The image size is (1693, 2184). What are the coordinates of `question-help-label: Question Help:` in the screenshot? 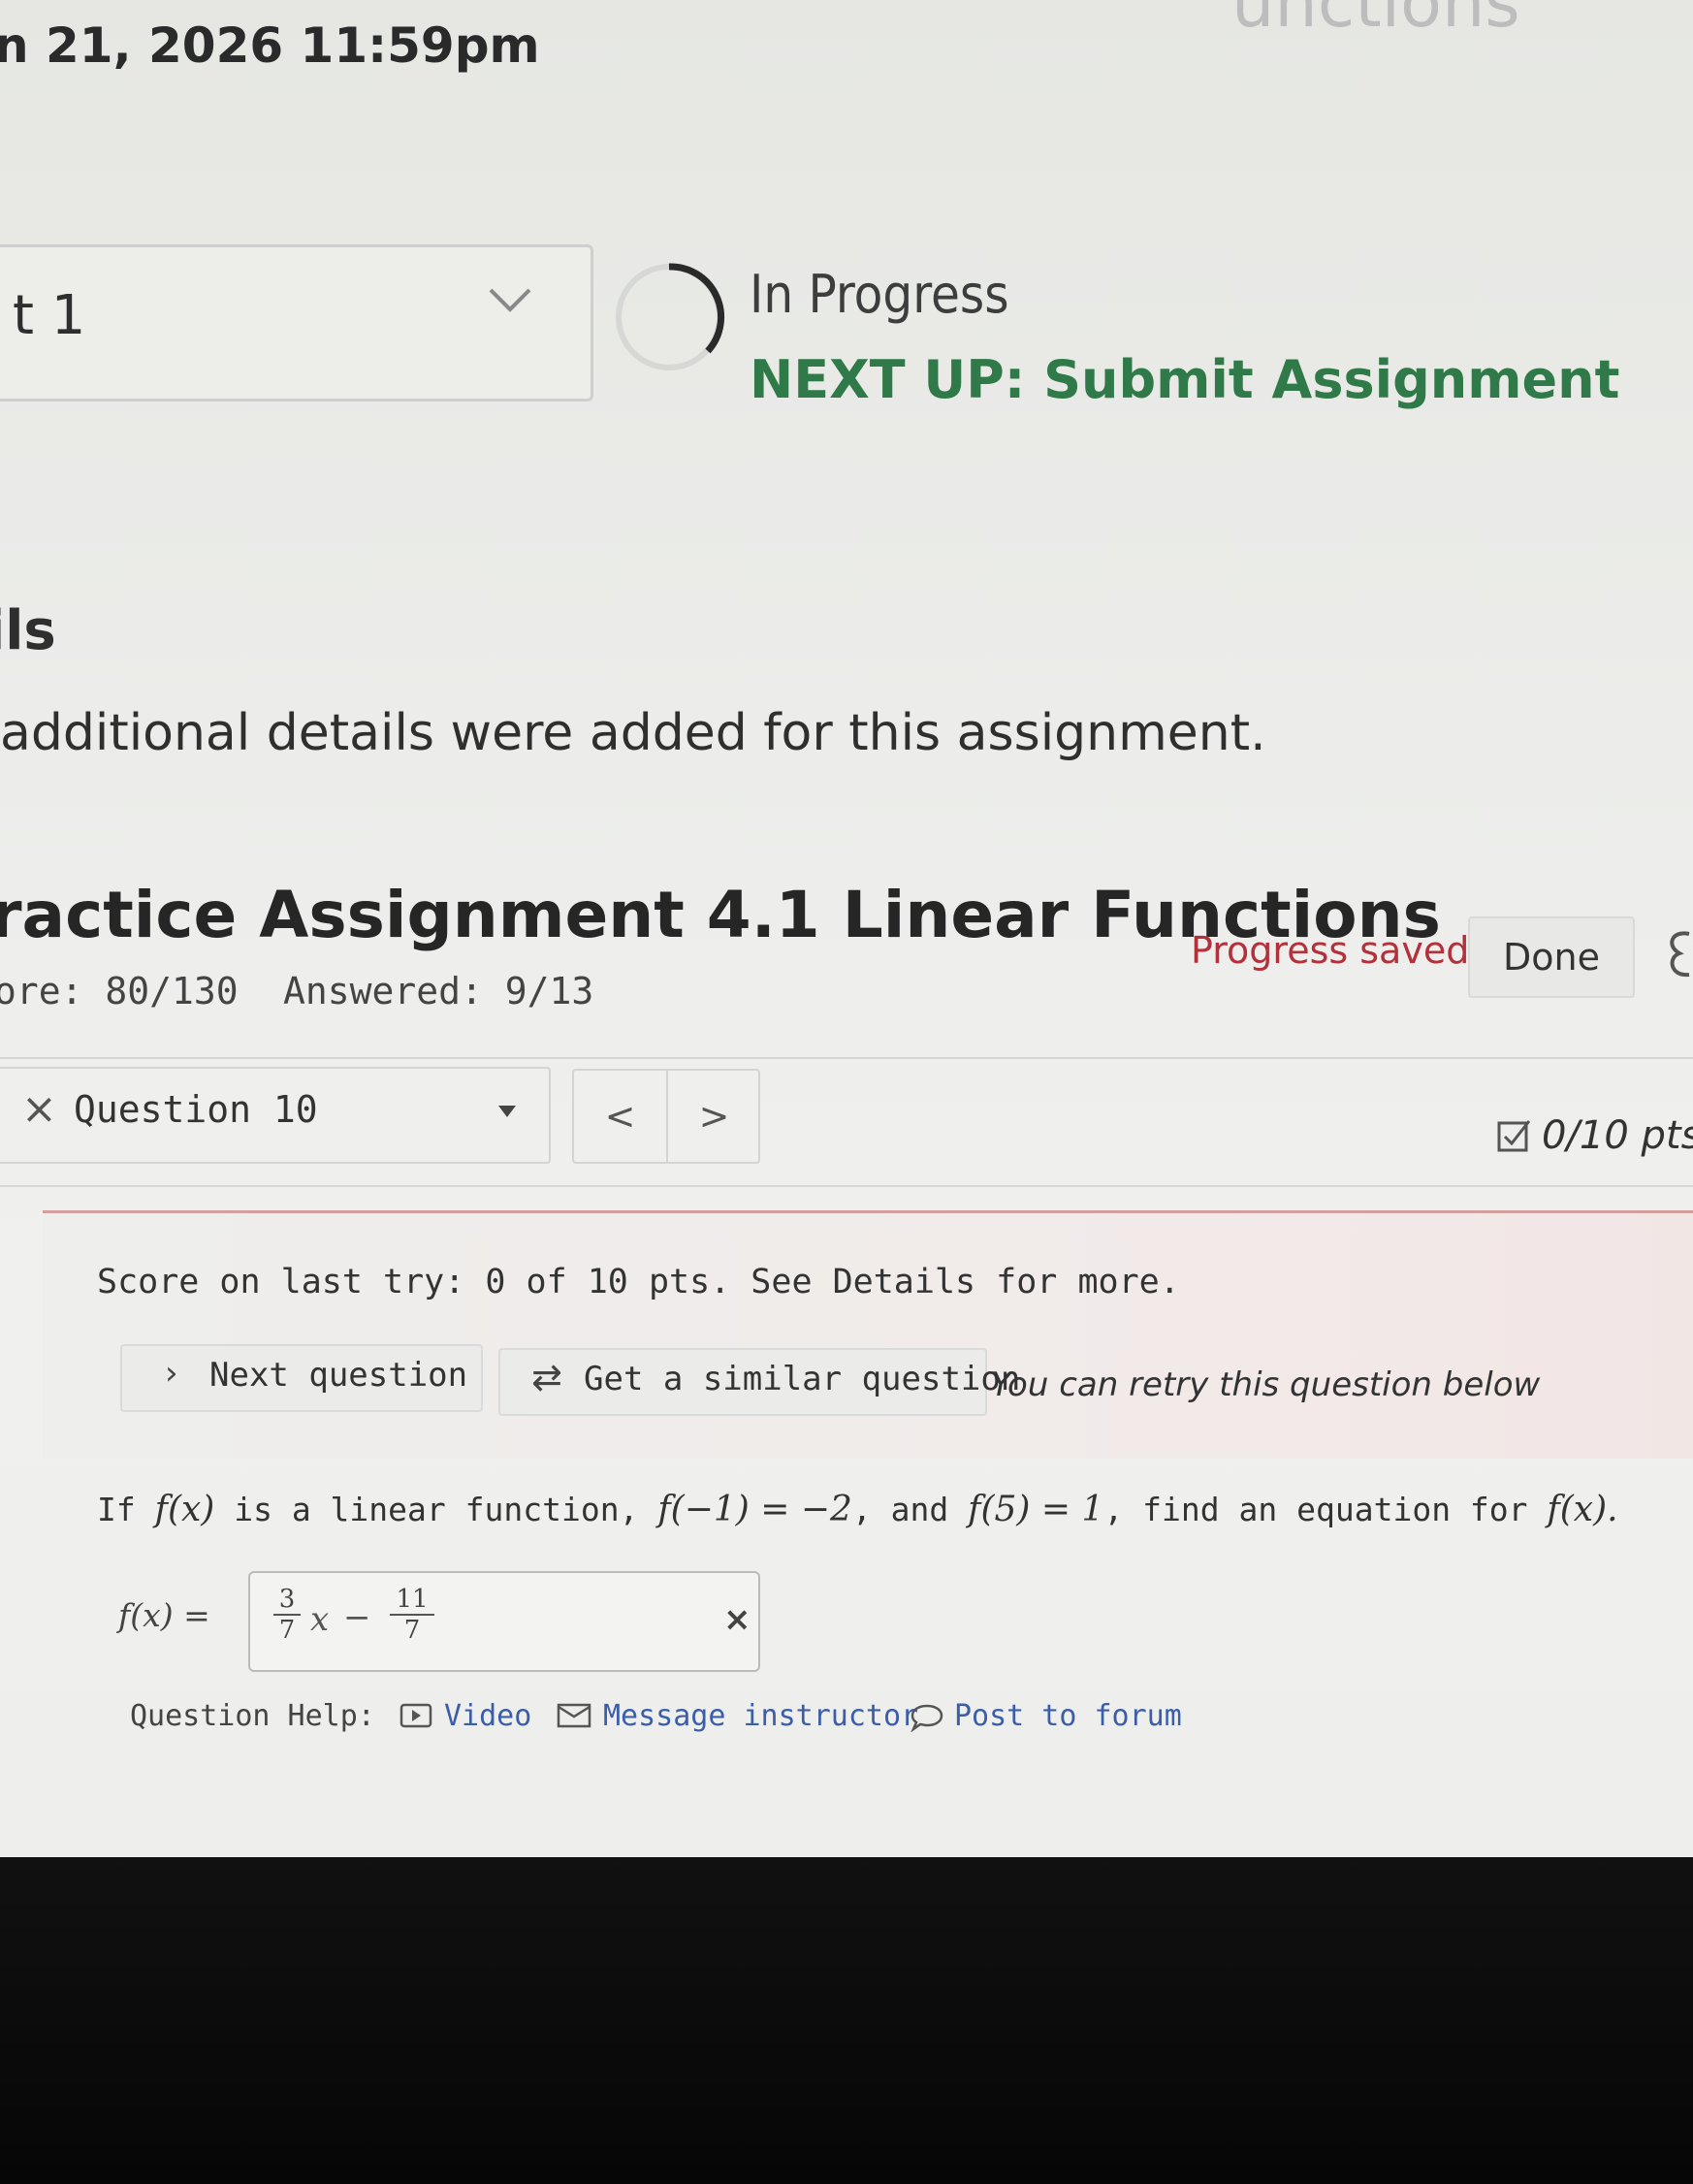 It's located at (252, 1716).